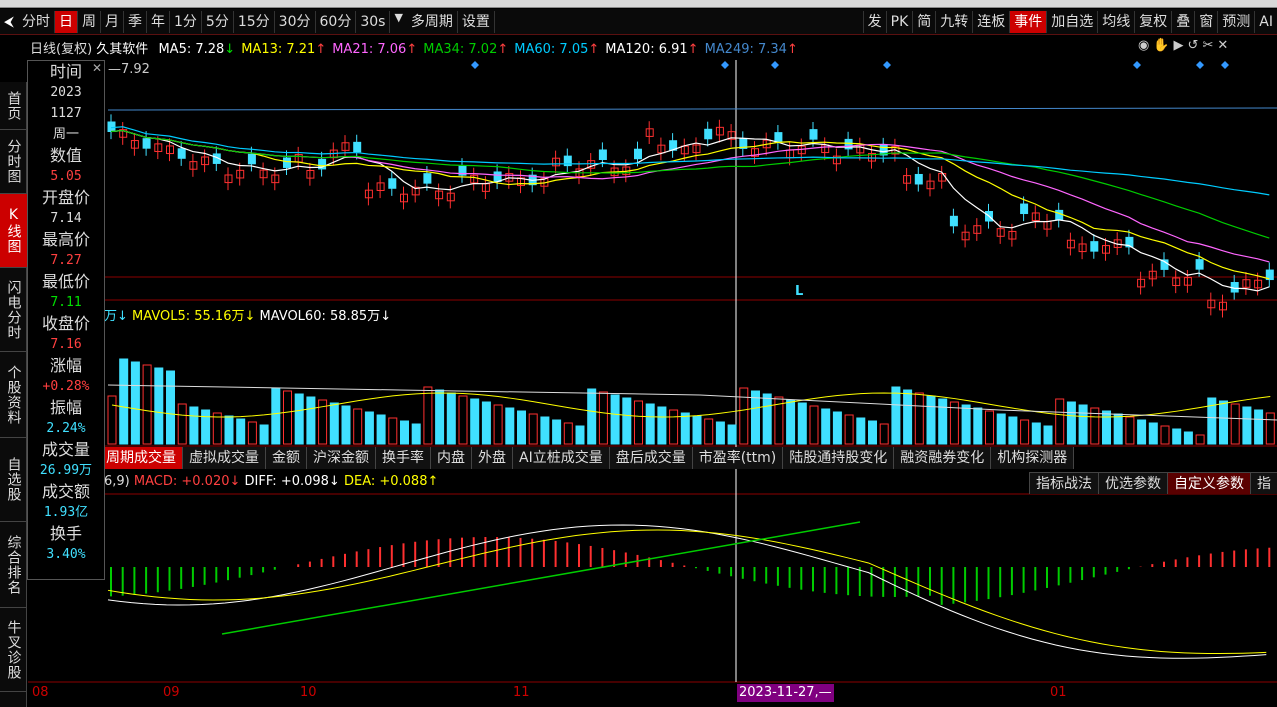 The image size is (1277, 707). I want to click on info-value-0-1: 1127, so click(66, 113).